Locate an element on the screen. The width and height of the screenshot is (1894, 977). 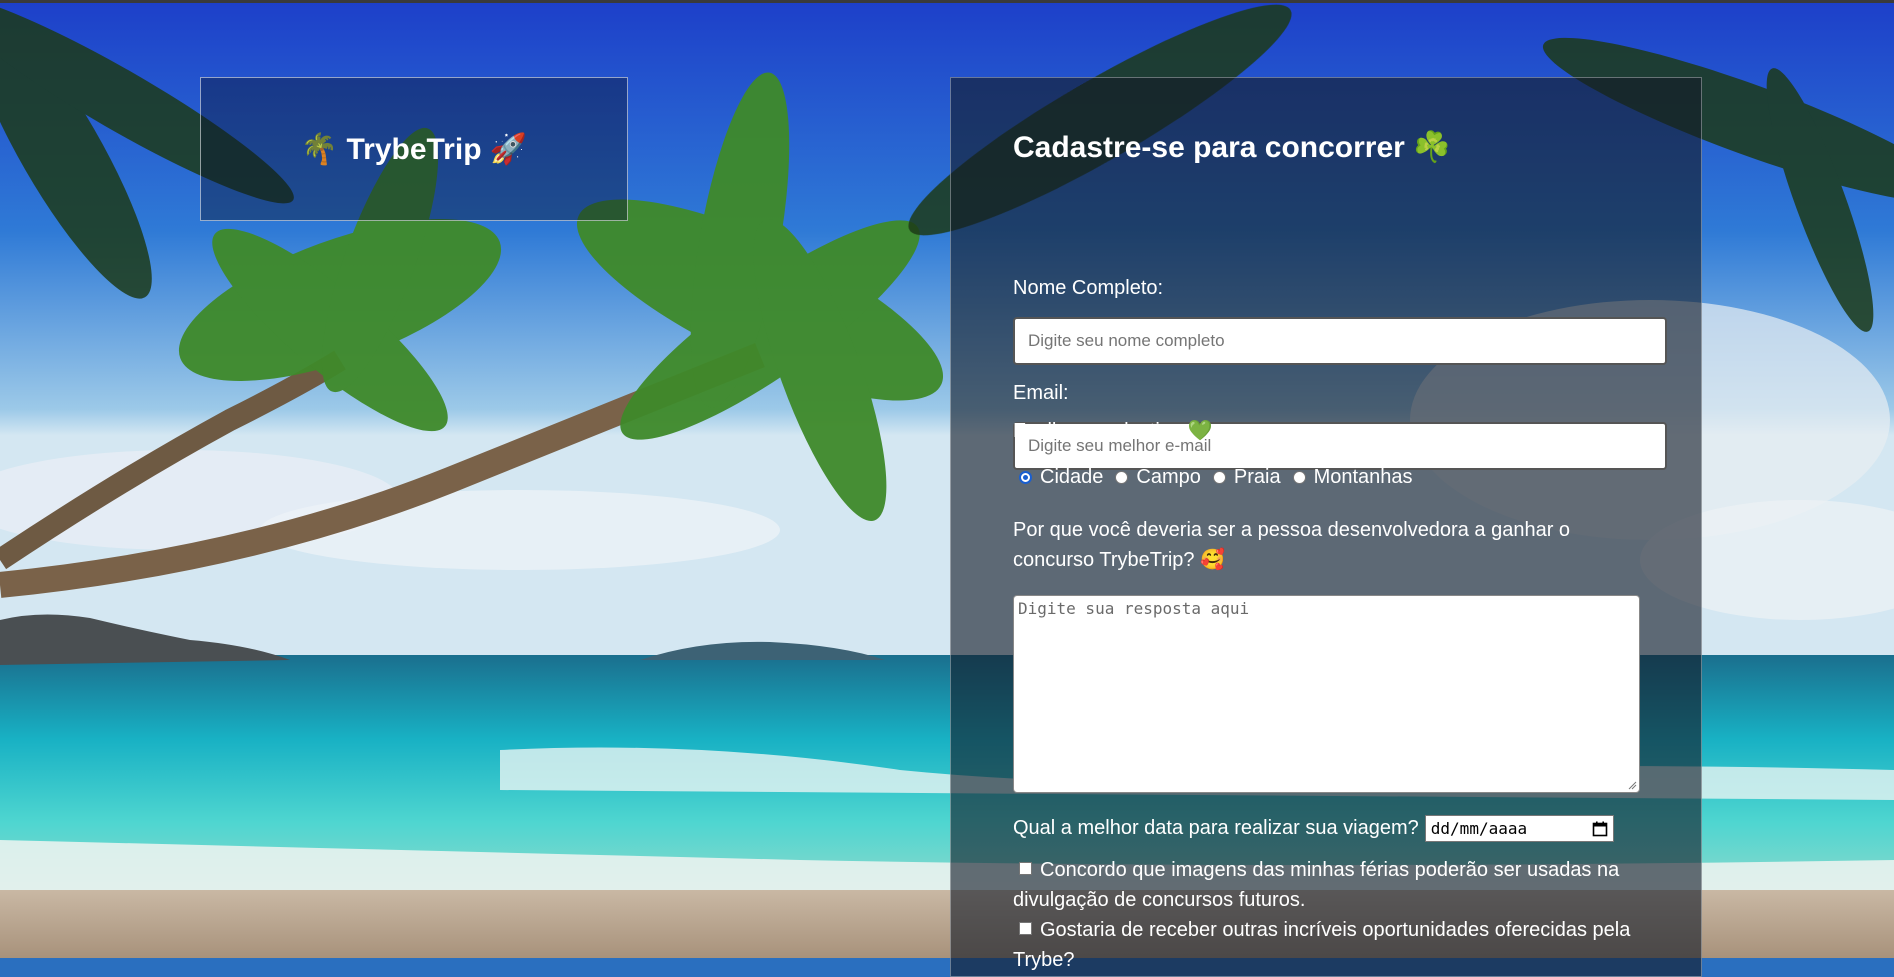
radio-button-cidade is located at coordinates (1025, 477).